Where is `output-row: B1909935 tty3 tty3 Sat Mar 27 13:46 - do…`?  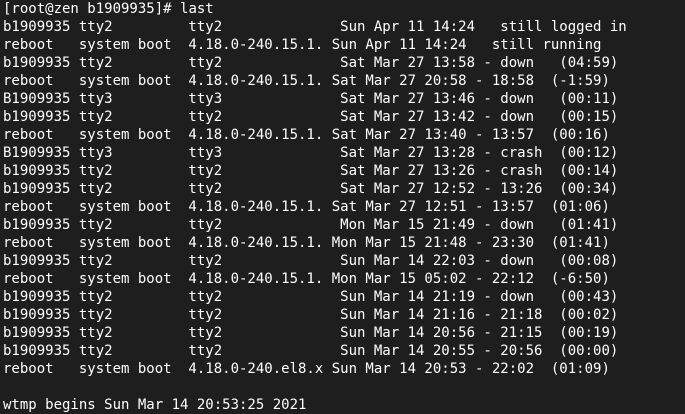
output-row: B1909935 tty3 tty3 Sat Mar 27 13:46 - do… is located at coordinates (311, 99).